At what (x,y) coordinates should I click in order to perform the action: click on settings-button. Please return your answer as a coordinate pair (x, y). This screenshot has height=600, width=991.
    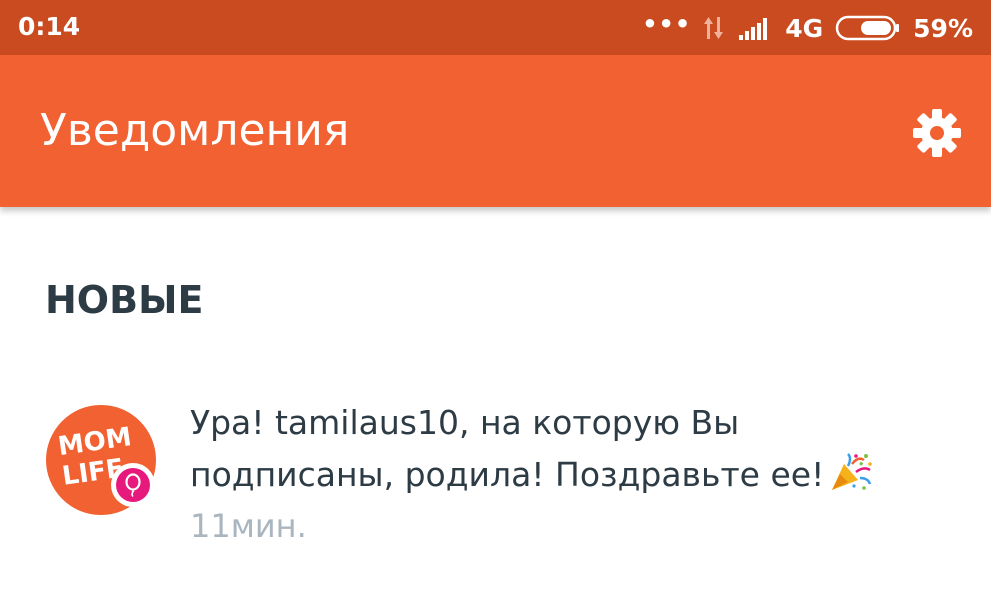
    Looking at the image, I should click on (937, 133).